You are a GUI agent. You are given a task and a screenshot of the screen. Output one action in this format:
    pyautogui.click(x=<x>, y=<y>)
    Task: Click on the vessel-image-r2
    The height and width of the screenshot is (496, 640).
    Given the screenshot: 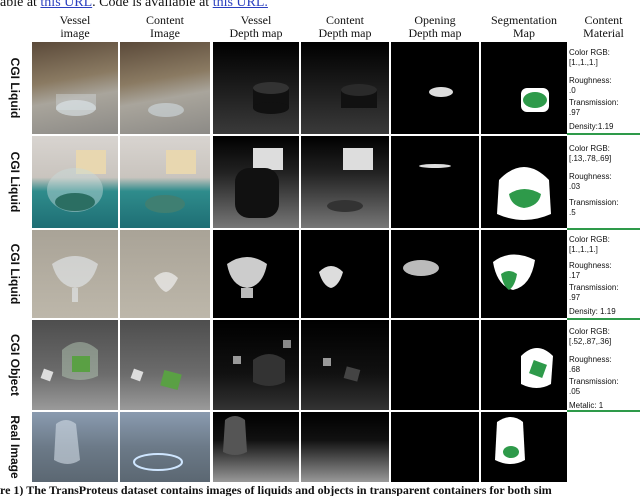 What is the action you would take?
    pyautogui.click(x=75, y=182)
    